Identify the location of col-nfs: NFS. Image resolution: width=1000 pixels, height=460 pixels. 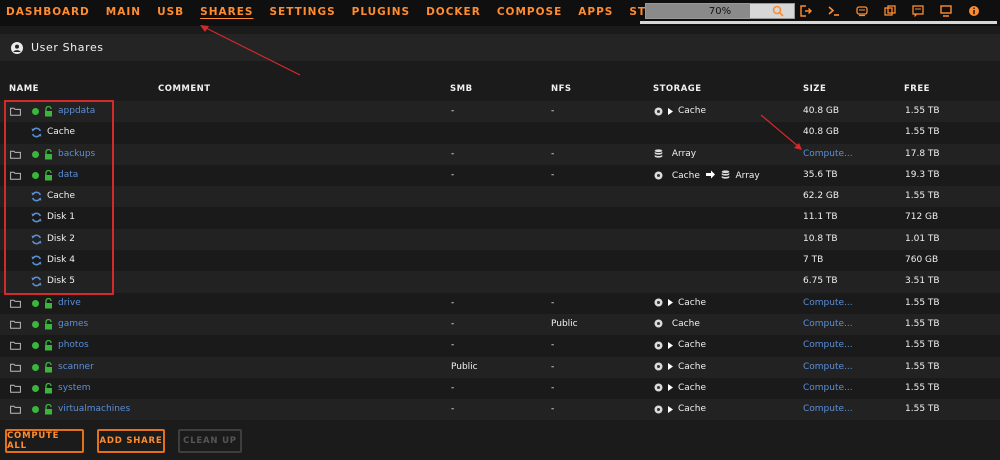
(561, 89).